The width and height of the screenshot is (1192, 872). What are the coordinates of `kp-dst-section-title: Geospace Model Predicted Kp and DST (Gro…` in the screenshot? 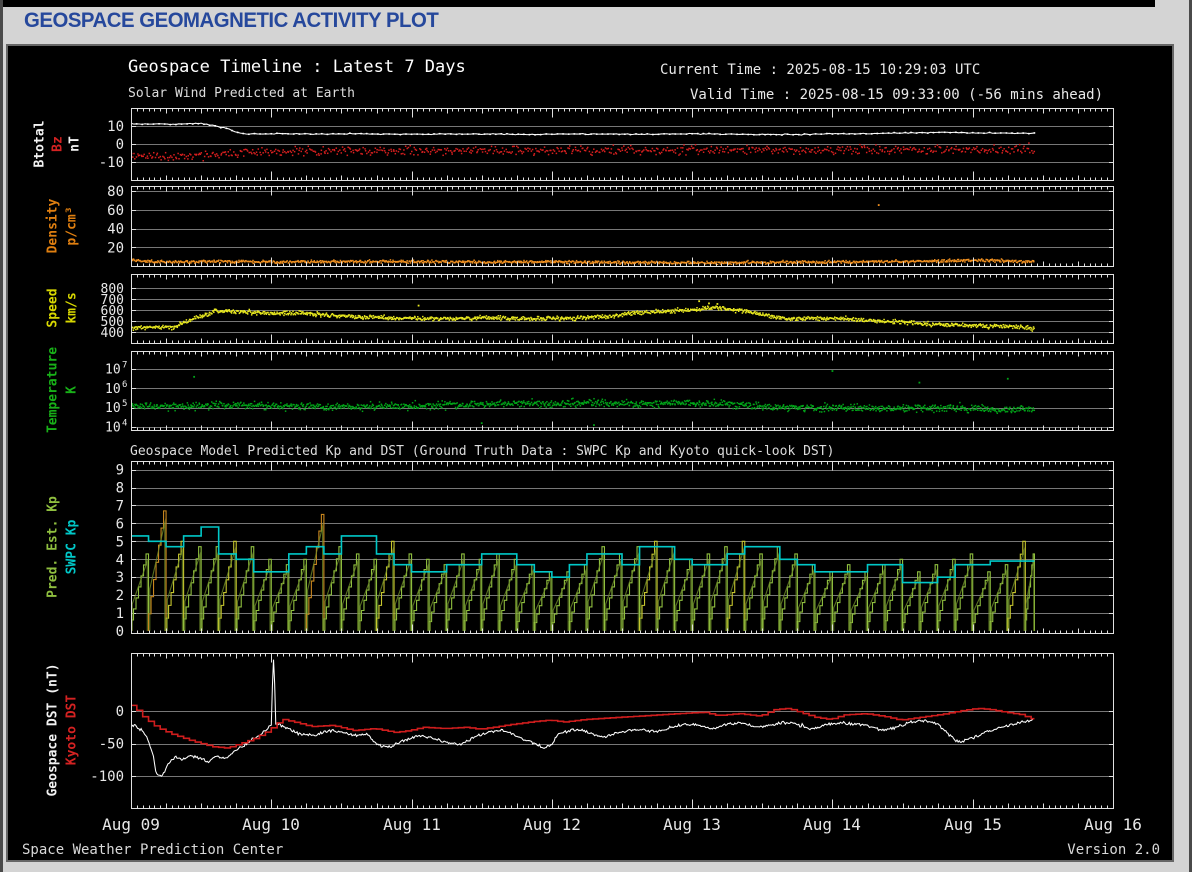 It's located at (482, 451).